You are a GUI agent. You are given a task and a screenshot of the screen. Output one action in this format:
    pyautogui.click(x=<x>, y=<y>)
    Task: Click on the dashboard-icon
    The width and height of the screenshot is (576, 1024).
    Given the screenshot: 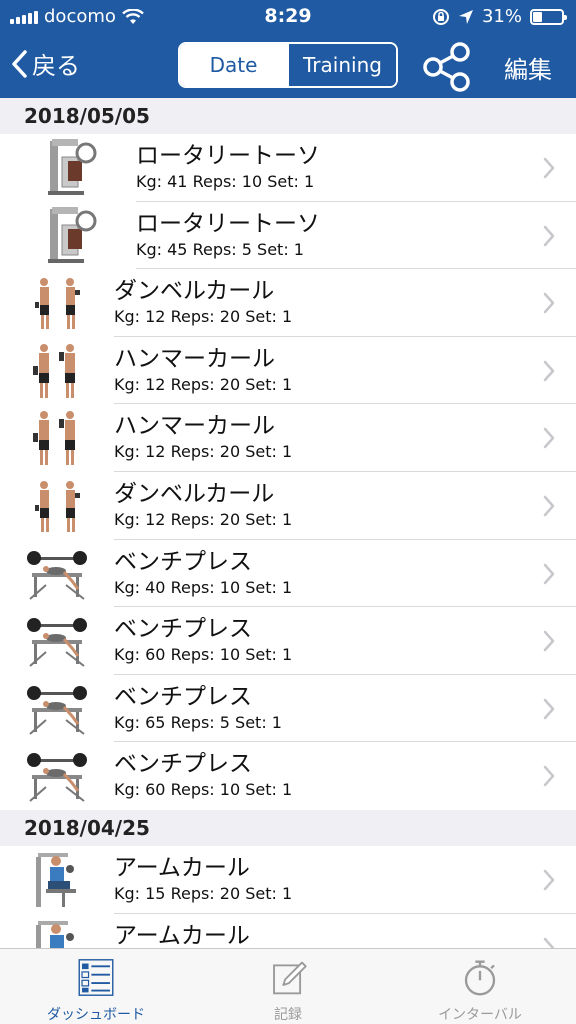 What is the action you would take?
    pyautogui.click(x=96, y=977)
    